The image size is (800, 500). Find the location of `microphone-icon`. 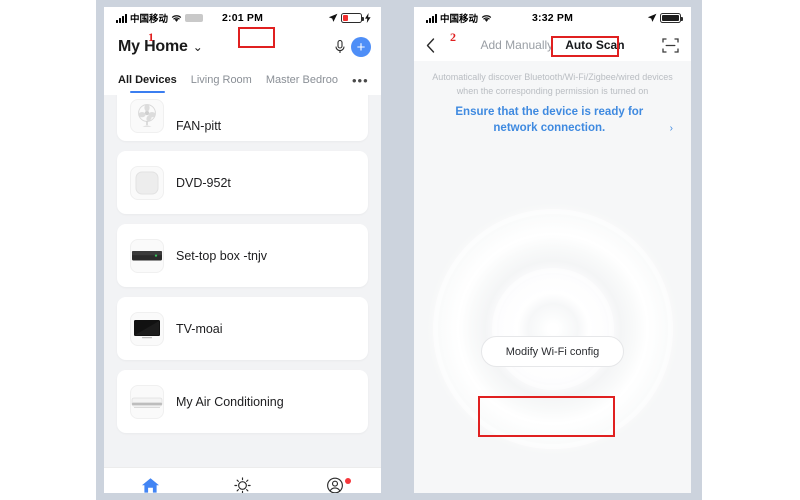

microphone-icon is located at coordinates (340, 47).